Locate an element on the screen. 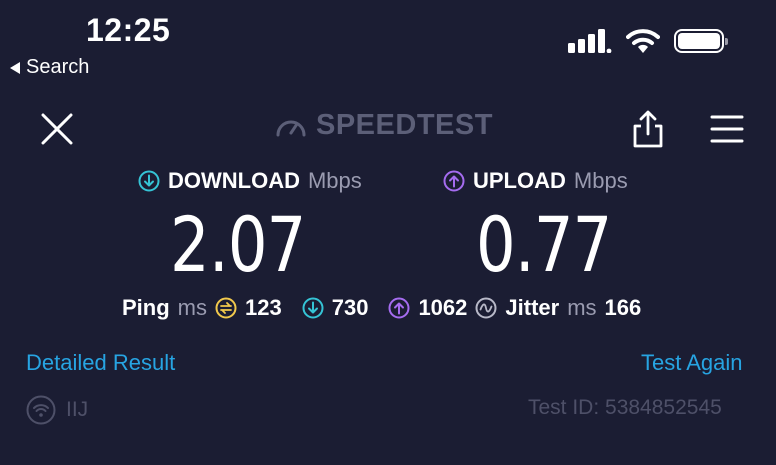  ping-unit: ms is located at coordinates (192, 307).